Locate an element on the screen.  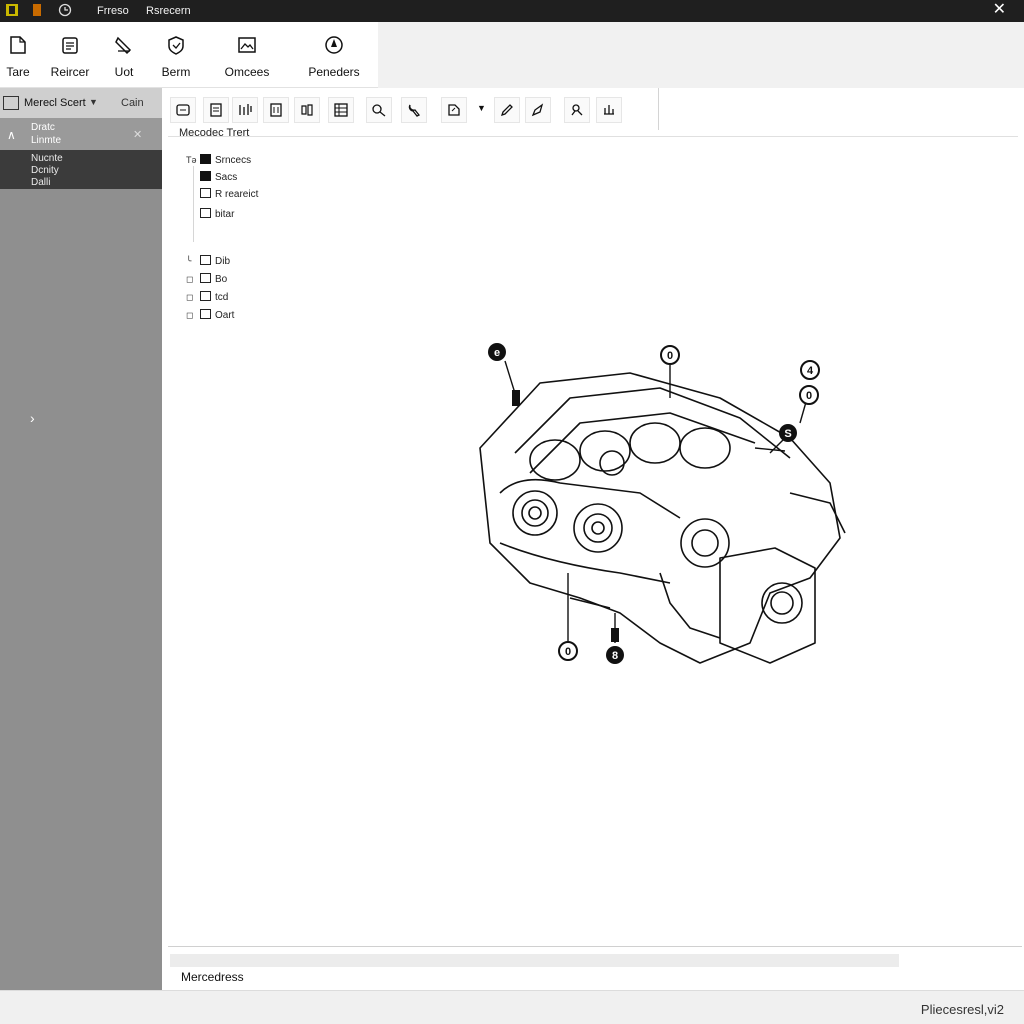
ribbon-label: Reircer is located at coordinates (70, 72).